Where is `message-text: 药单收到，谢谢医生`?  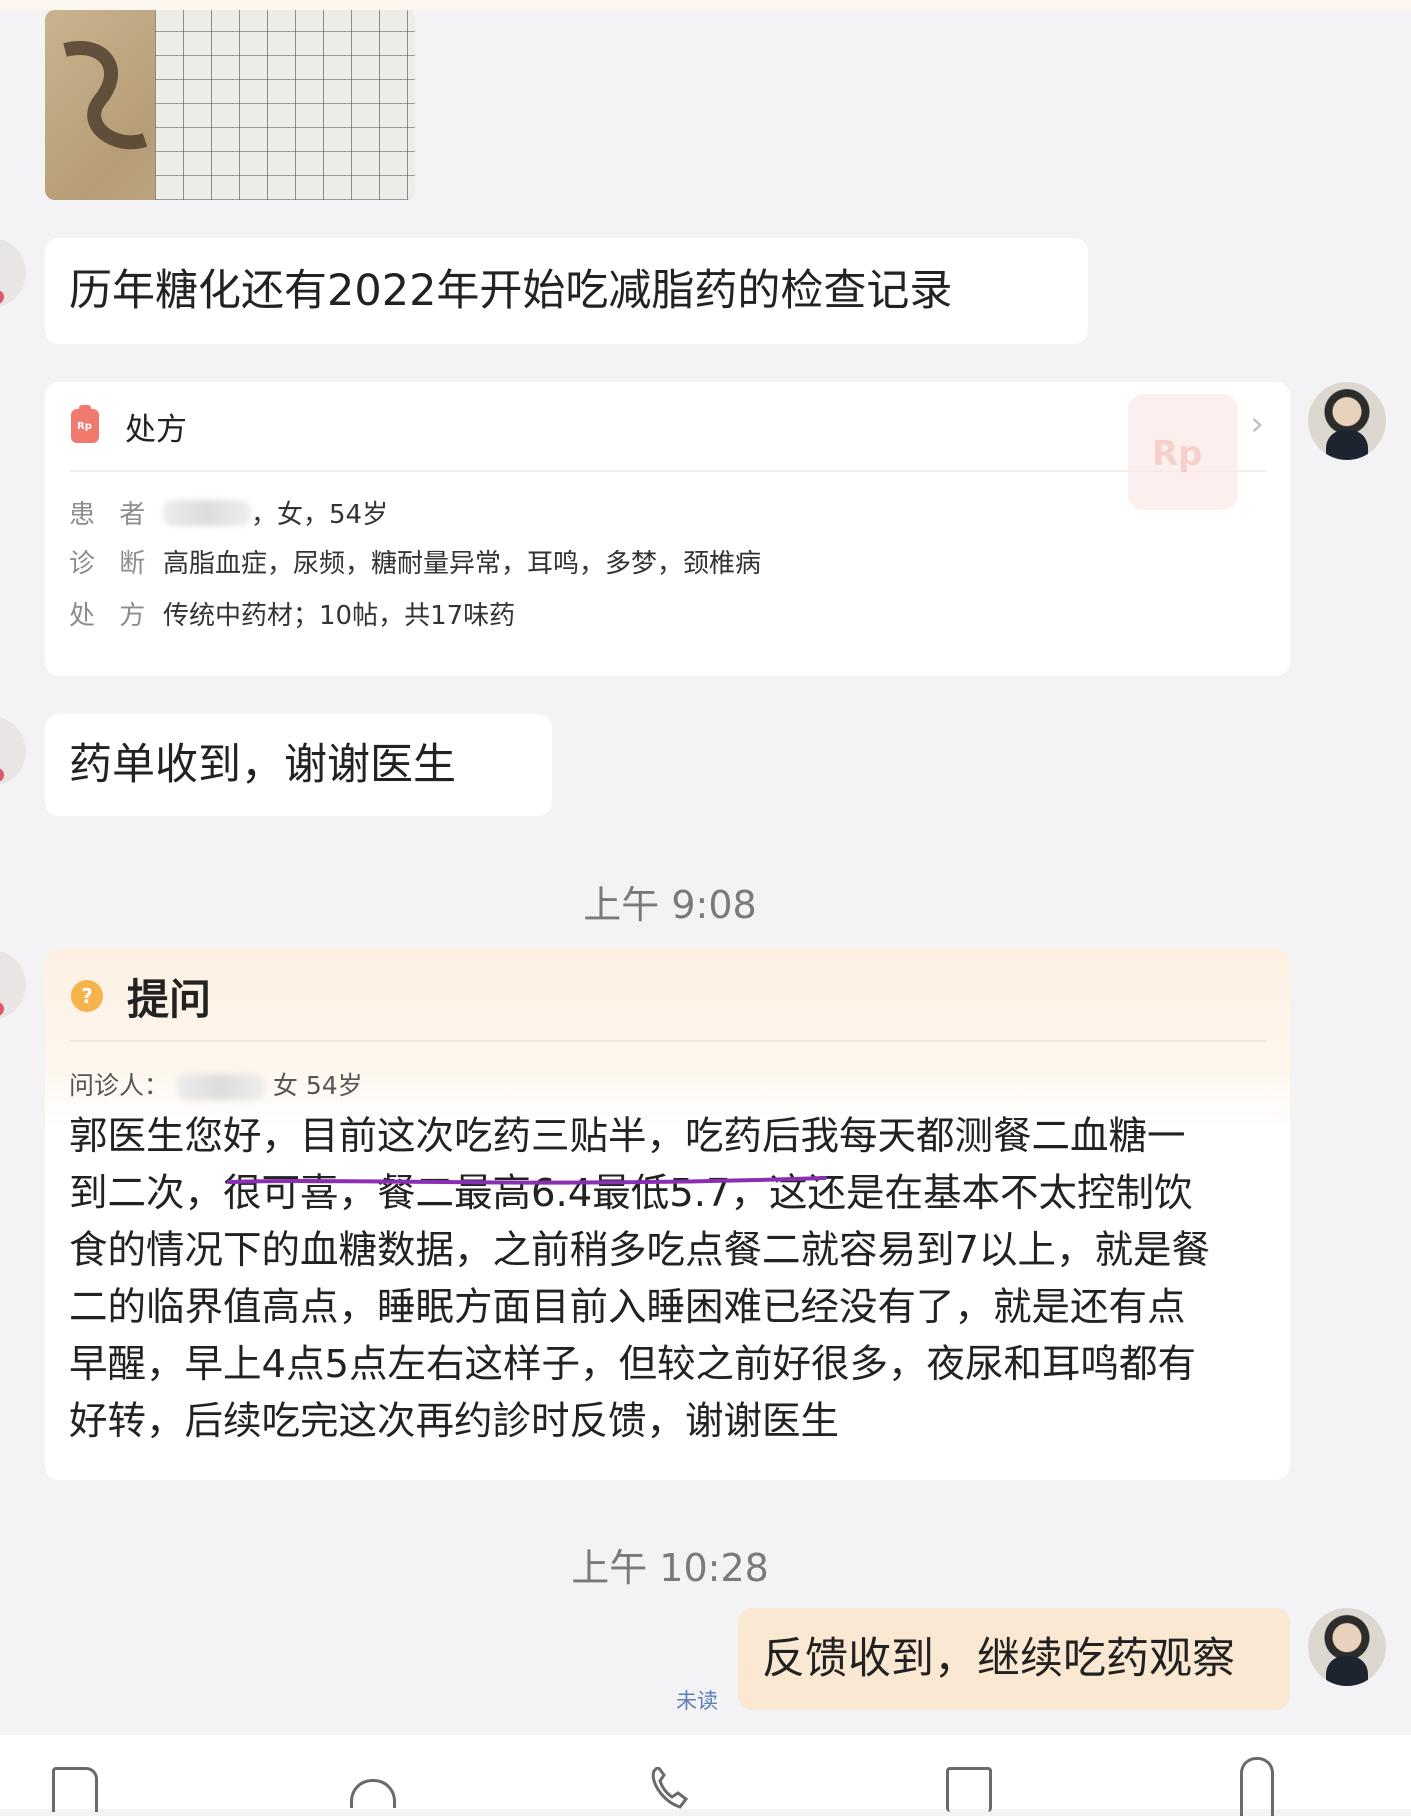
message-text: 药单收到，谢谢医生 is located at coordinates (262, 764).